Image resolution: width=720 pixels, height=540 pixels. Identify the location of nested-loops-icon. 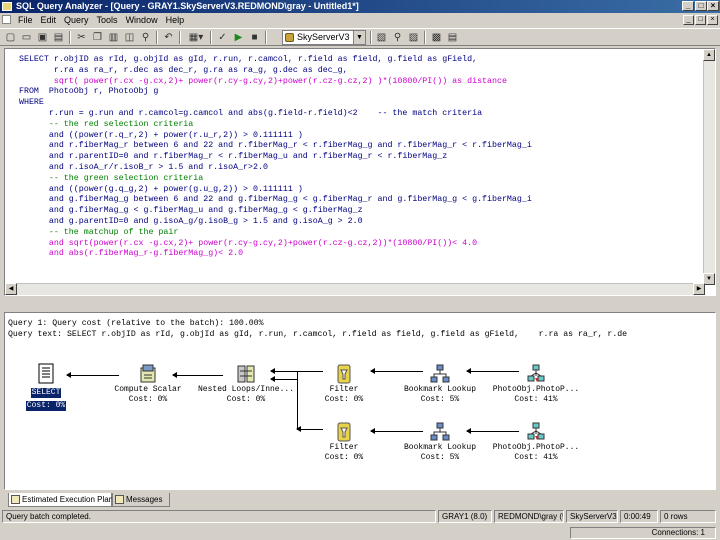
(246, 374).